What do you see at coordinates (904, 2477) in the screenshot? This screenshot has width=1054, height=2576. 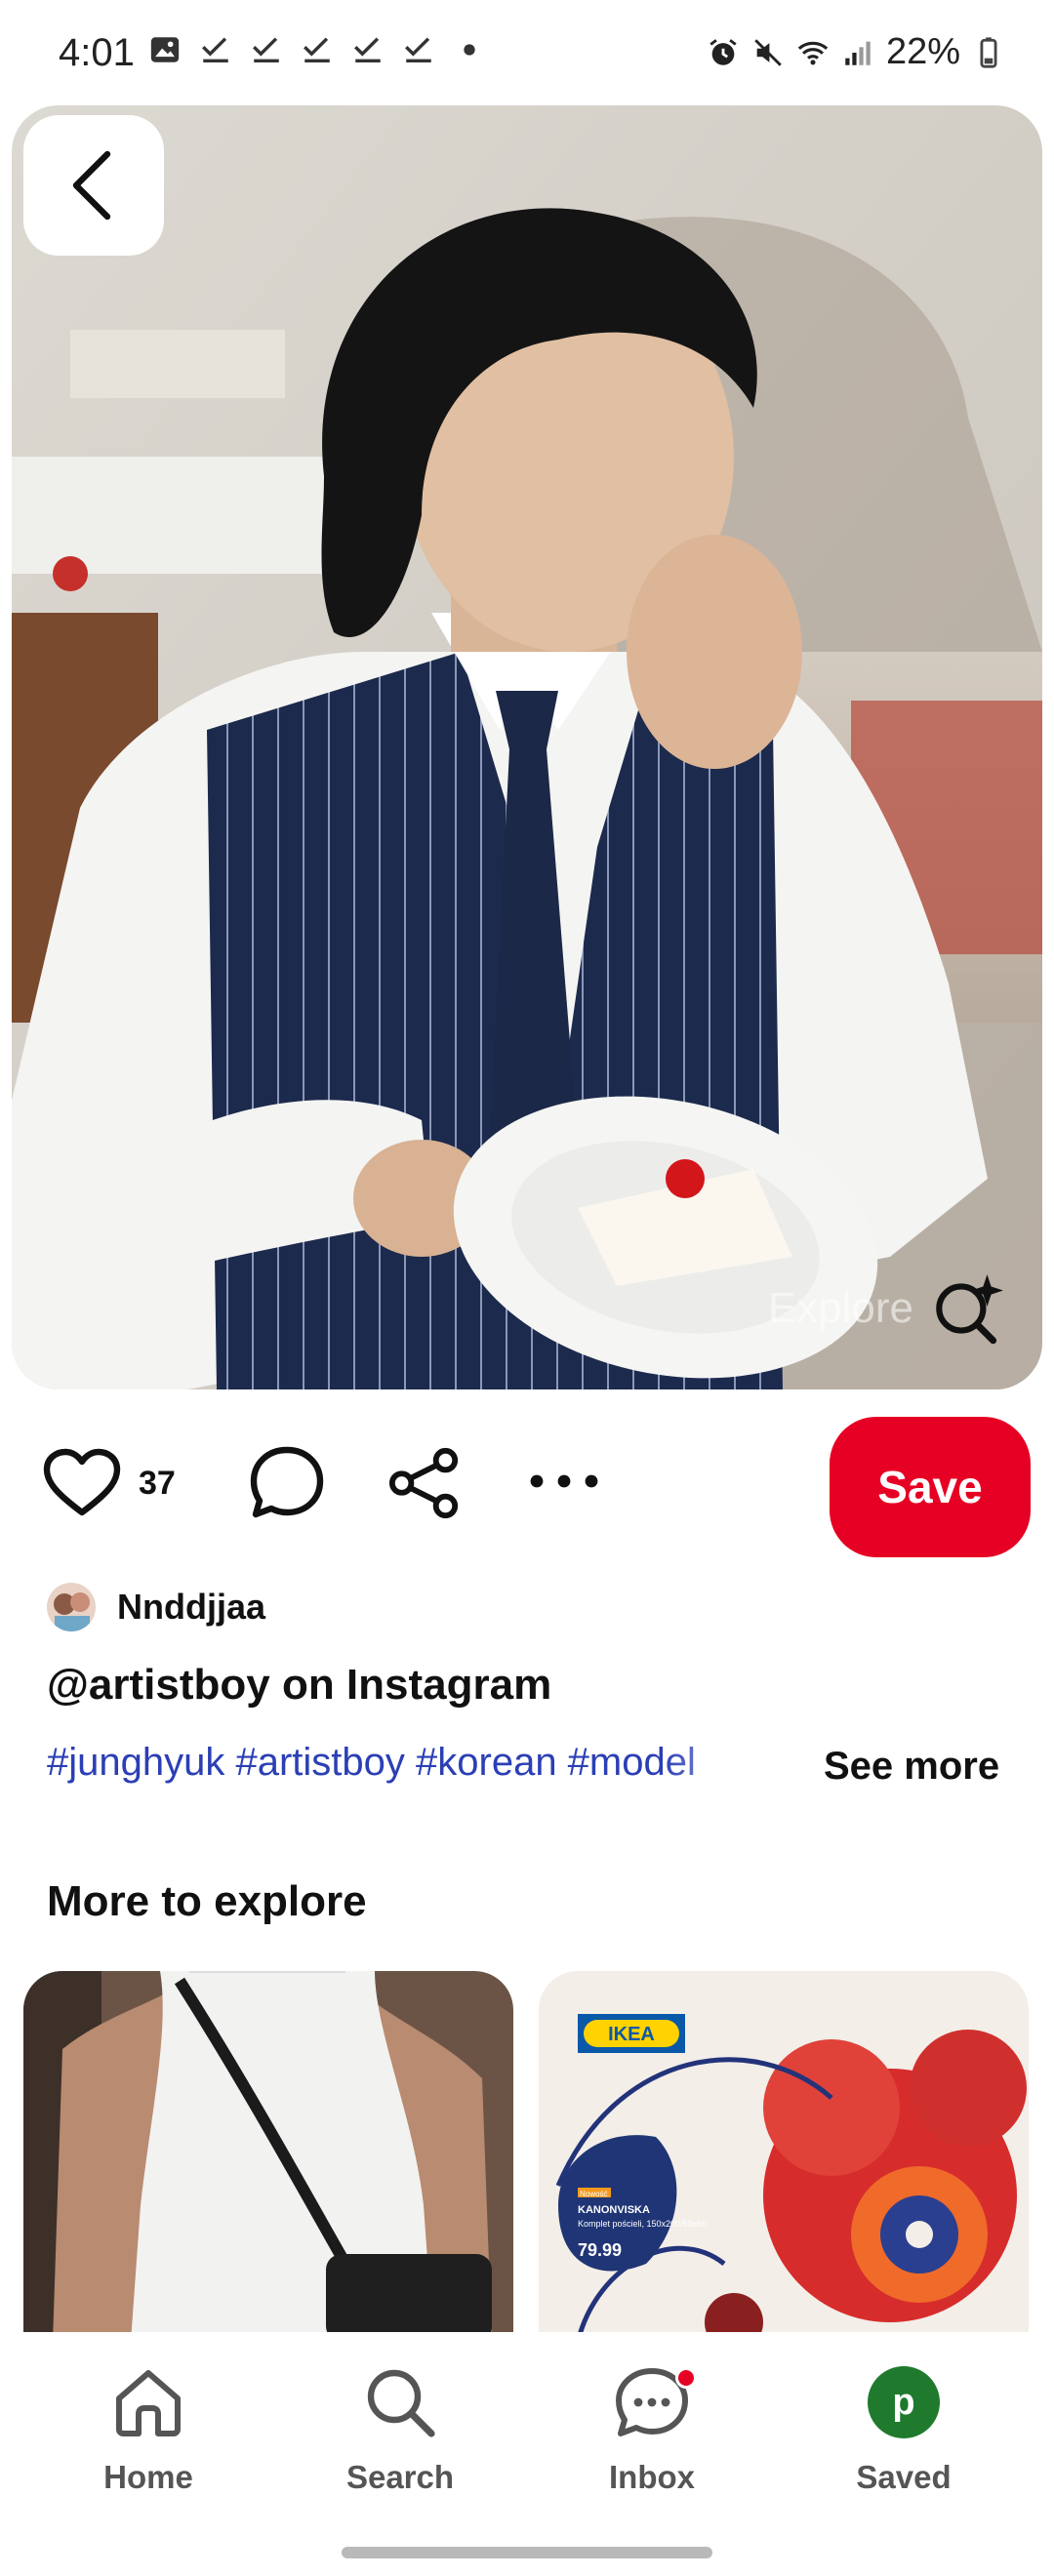 I see `nav-saved-label: Saved` at bounding box center [904, 2477].